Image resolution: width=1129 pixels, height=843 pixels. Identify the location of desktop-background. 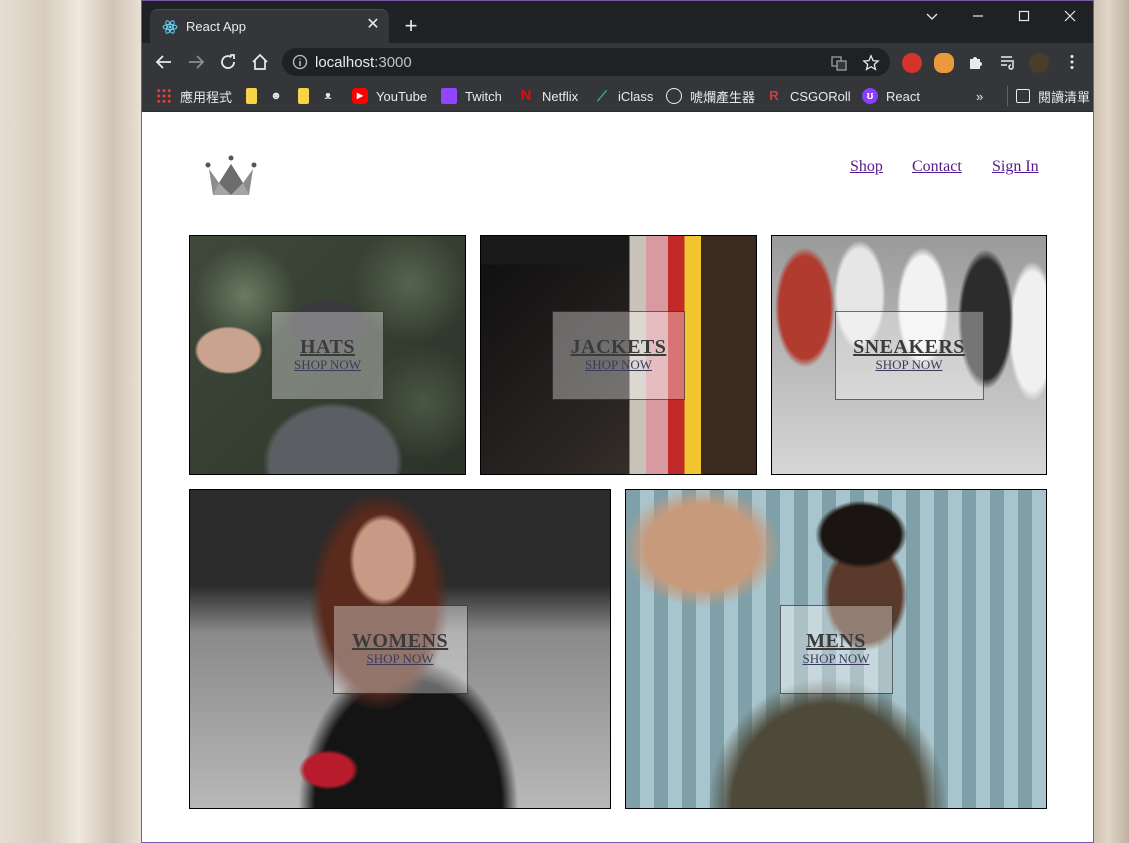
(1111, 421).